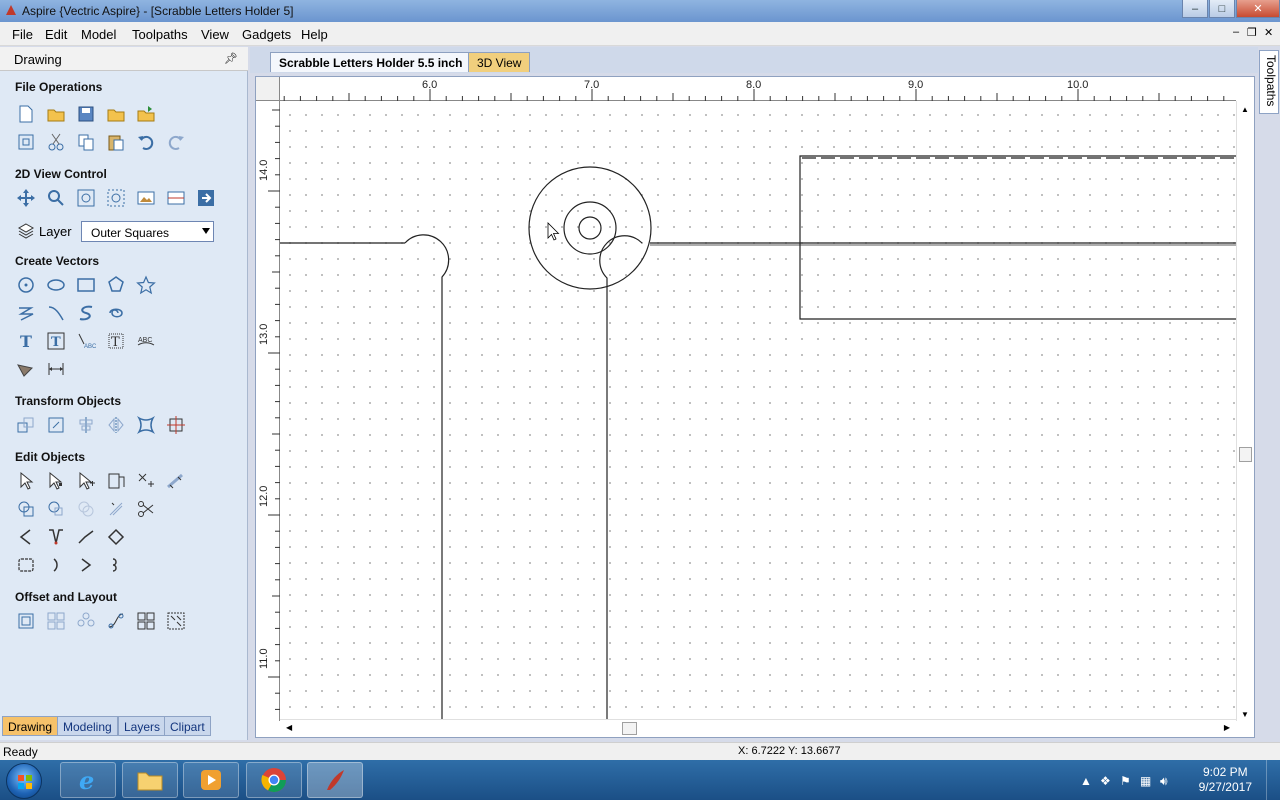 This screenshot has width=1280, height=800. Describe the element at coordinates (56, 537) in the screenshot. I see `chamfer-icon` at that location.